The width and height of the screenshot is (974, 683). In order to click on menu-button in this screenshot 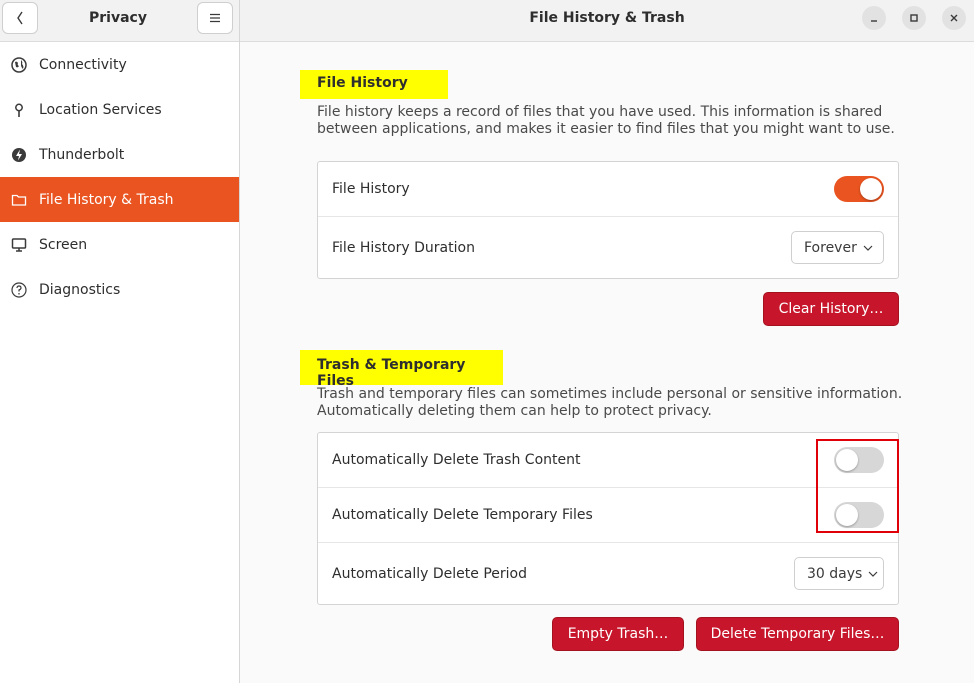, I will do `click(215, 18)`.